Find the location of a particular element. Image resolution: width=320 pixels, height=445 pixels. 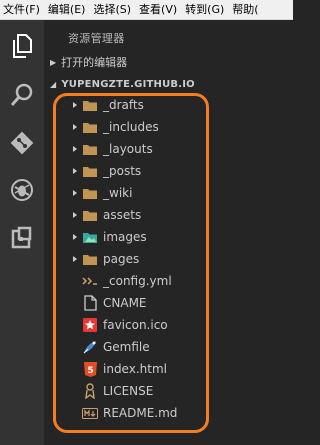

root-folder-section: ◢ YUPENGZTE.GITHUB.IO is located at coordinates (122, 84).